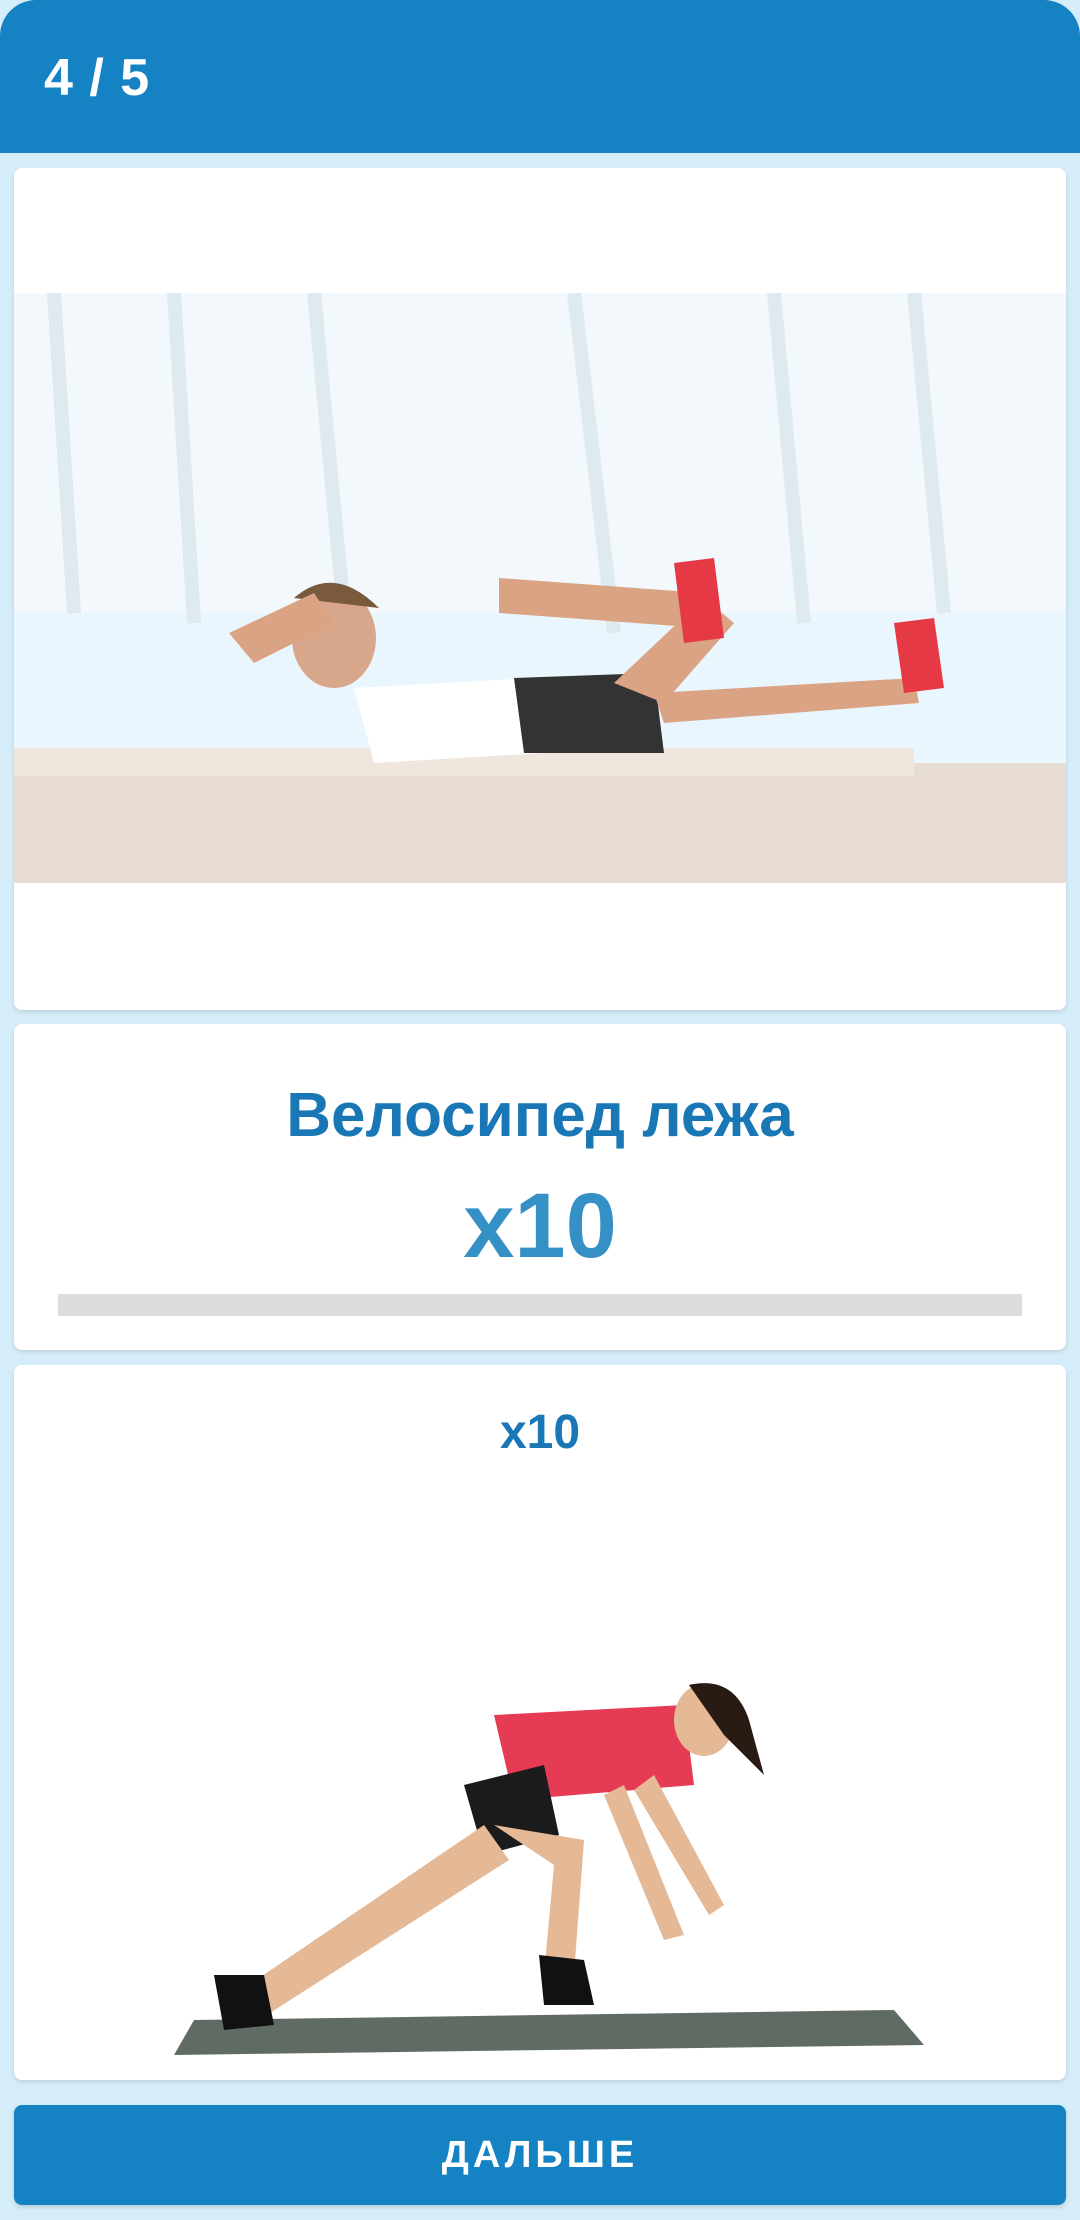 Image resolution: width=1080 pixels, height=2220 pixels. I want to click on next-exercise-animation, so click(544, 1865).